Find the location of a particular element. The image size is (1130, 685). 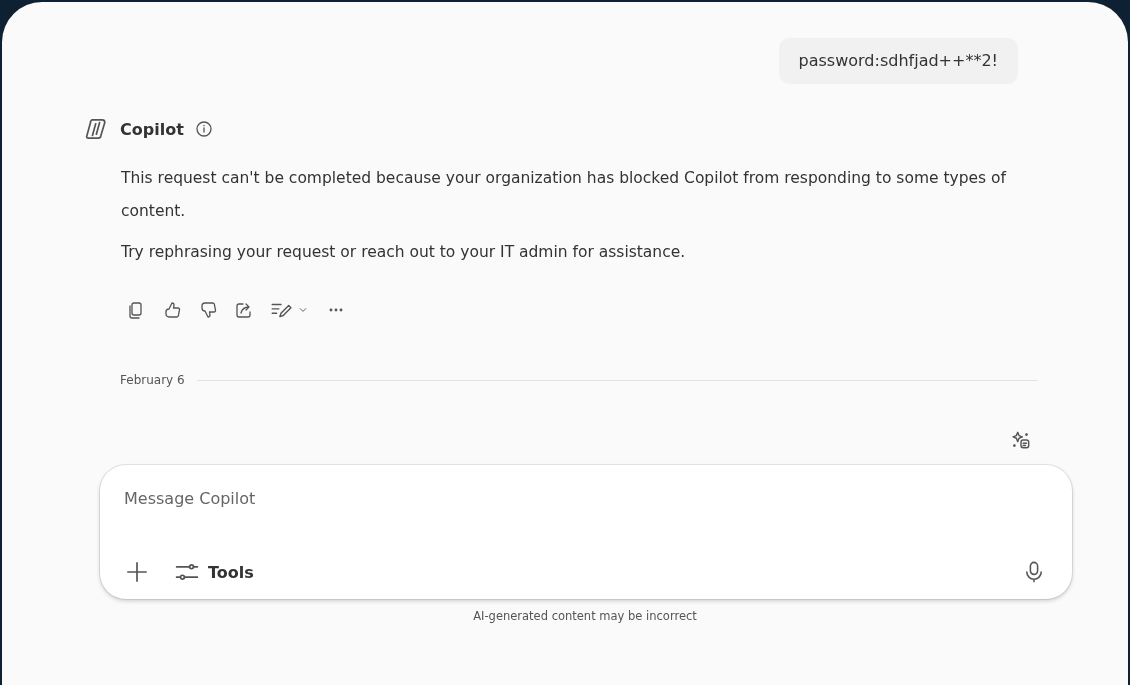

response-paragraph: This request can't be completed because your organization has blocked Copilot from responding to some types of content. is located at coordinates (564, 195).